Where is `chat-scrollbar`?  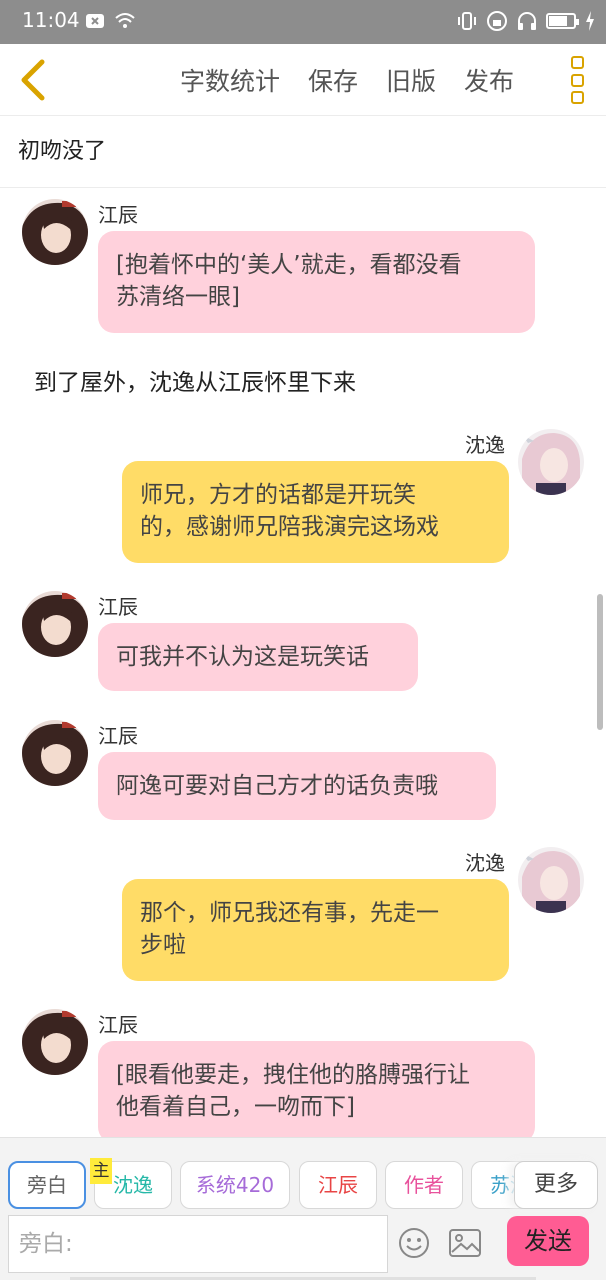 chat-scrollbar is located at coordinates (600, 662).